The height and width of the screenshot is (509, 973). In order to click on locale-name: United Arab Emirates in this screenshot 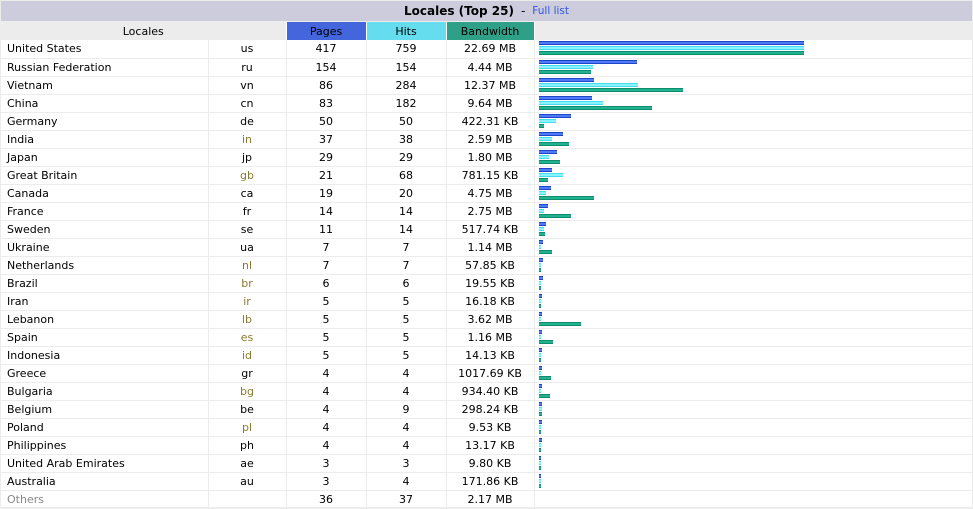, I will do `click(105, 463)`.